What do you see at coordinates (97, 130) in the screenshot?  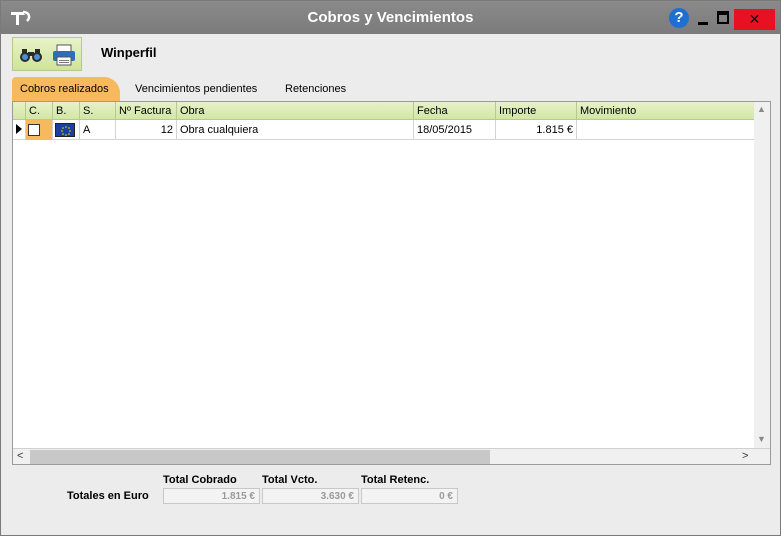 I see `serie-cell: A` at bounding box center [97, 130].